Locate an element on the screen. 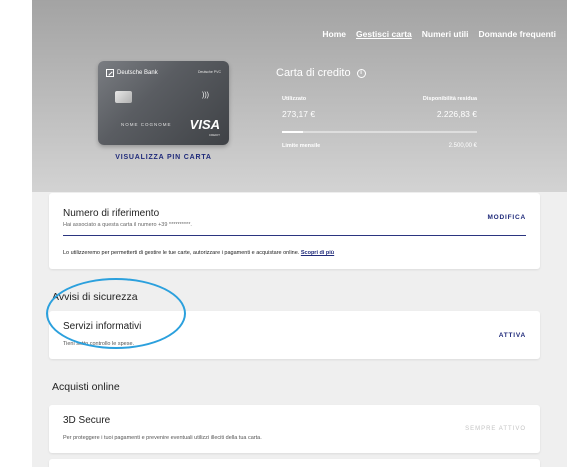  next-panel is located at coordinates (294, 463).